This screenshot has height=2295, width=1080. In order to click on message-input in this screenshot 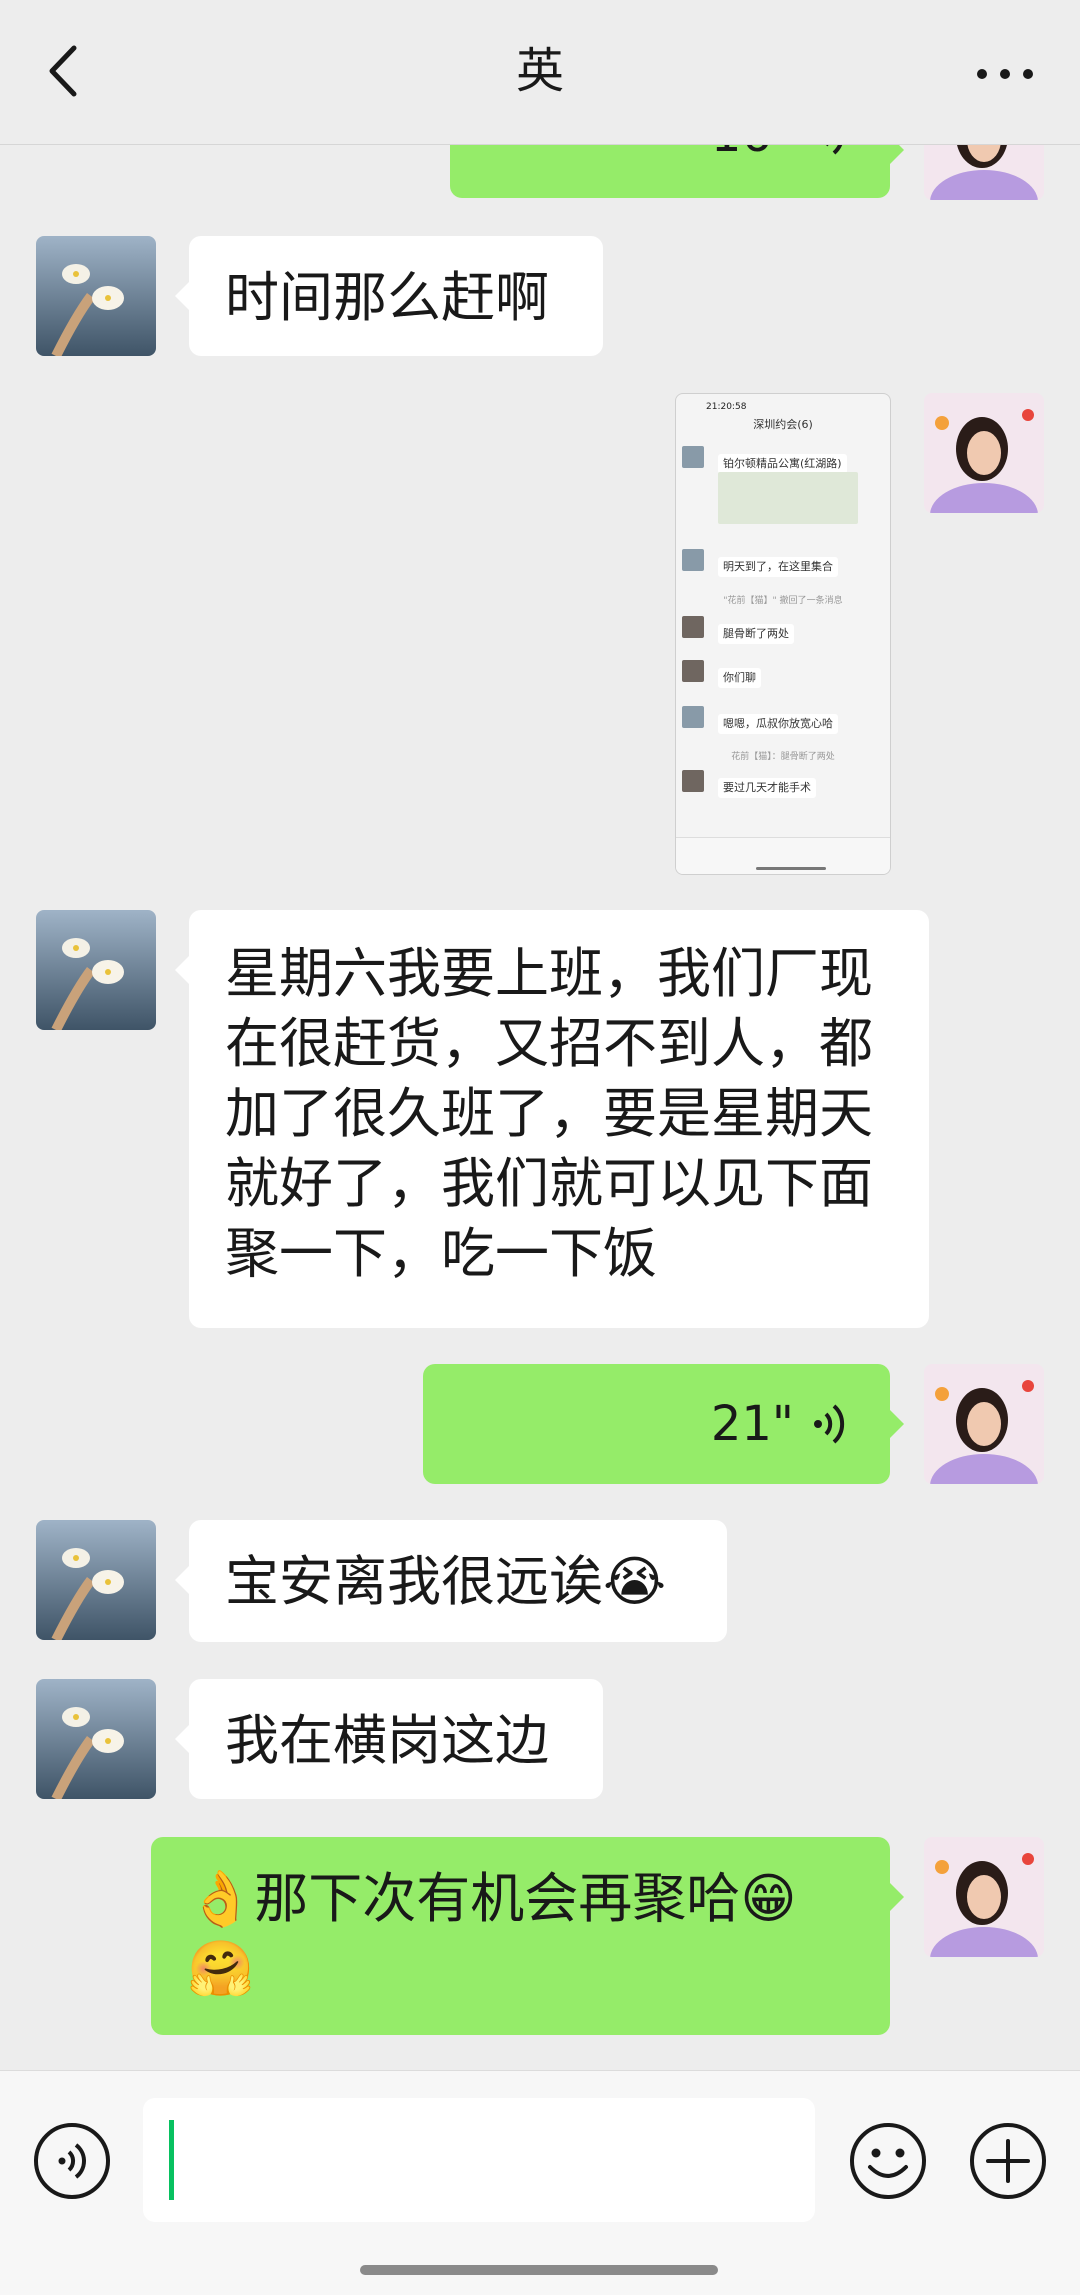, I will do `click(479, 2160)`.